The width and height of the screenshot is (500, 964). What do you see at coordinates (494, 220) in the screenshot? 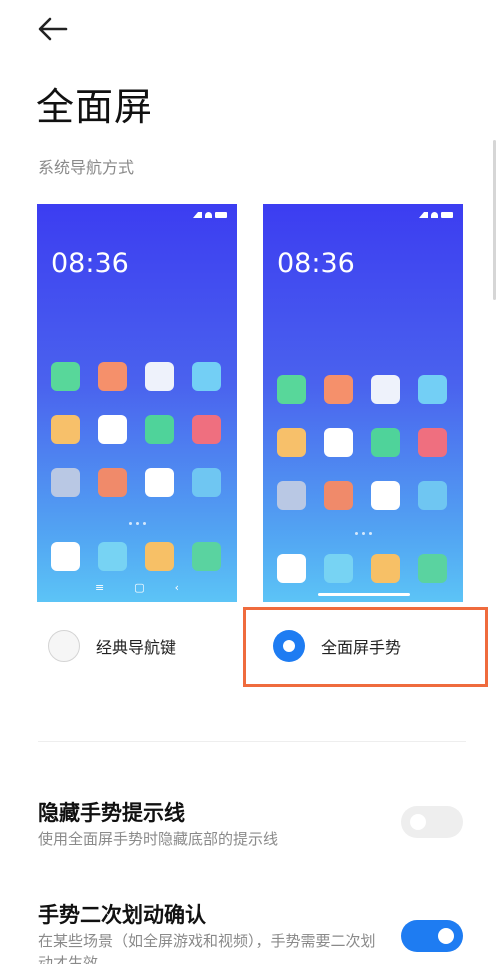
I see `scrollbar` at bounding box center [494, 220].